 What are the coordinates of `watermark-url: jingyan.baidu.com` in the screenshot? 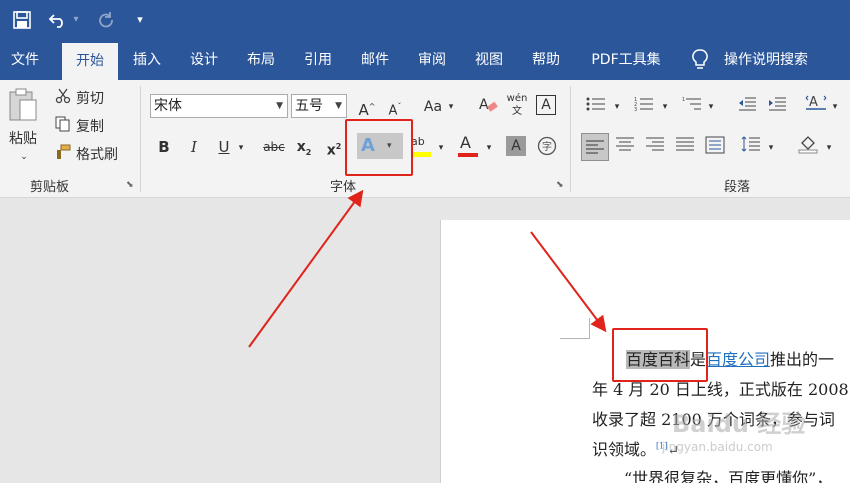 It's located at (717, 447).